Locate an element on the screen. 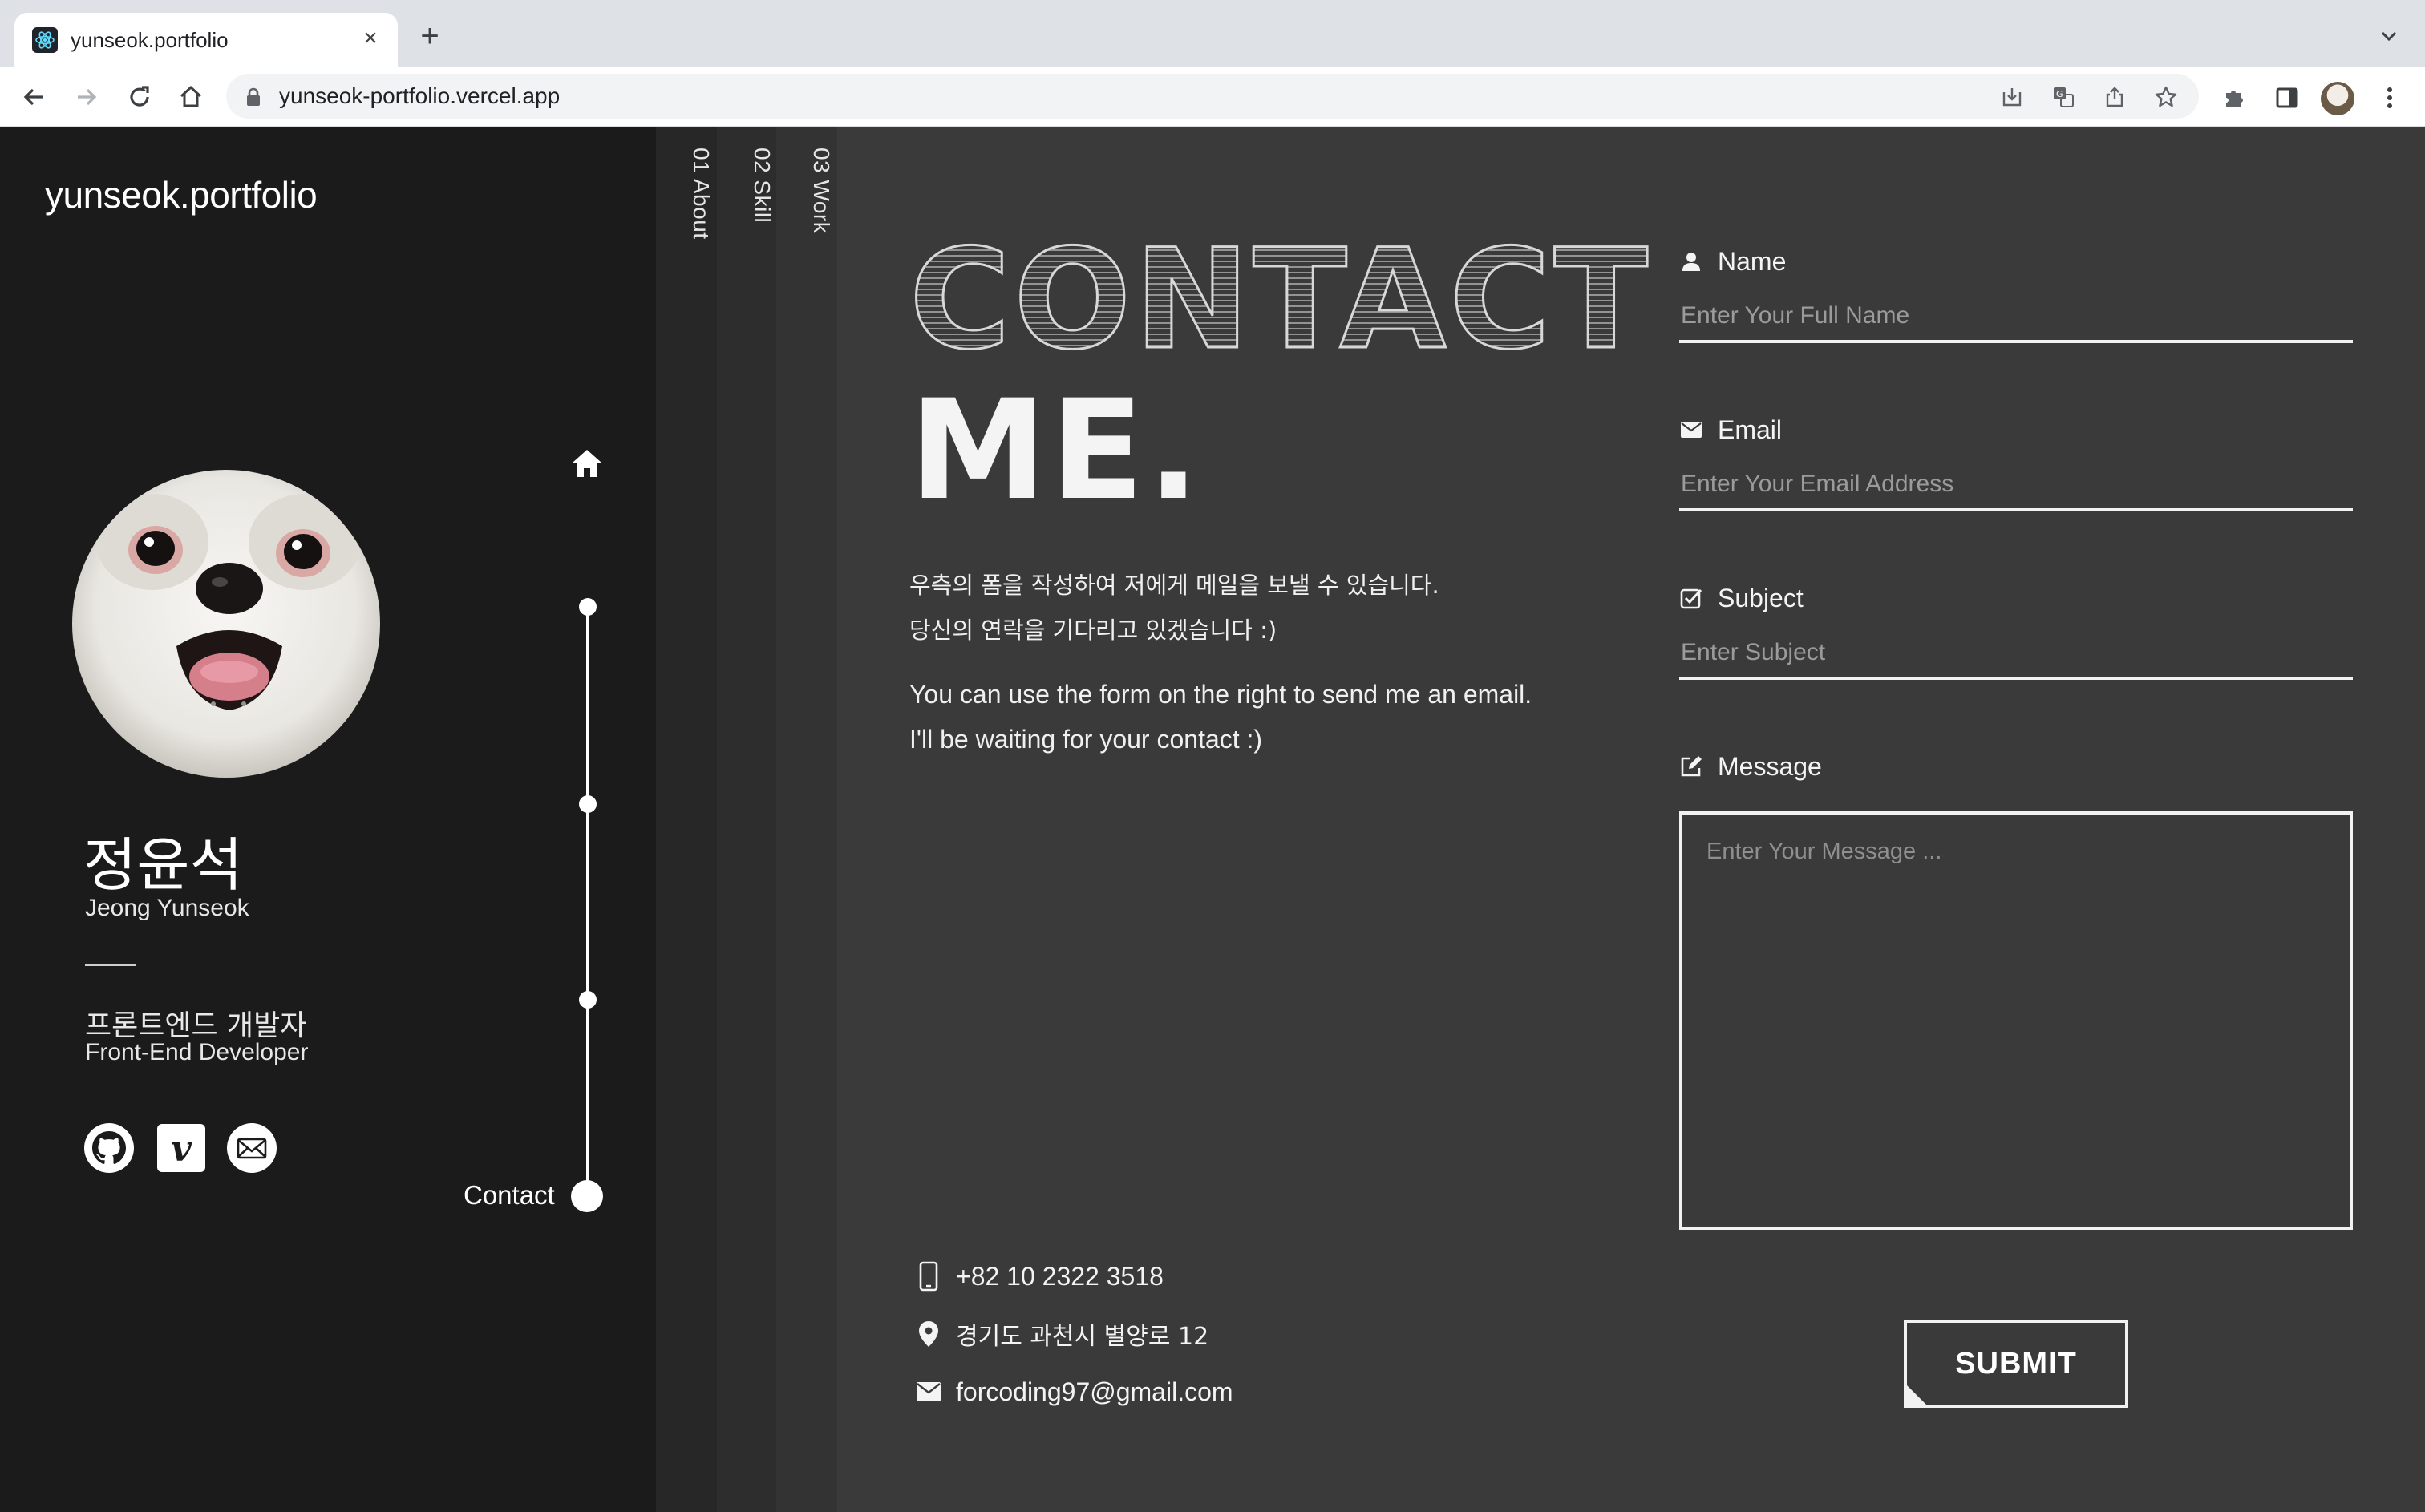 The image size is (2425, 1512). tab-close-icon: × is located at coordinates (370, 38).